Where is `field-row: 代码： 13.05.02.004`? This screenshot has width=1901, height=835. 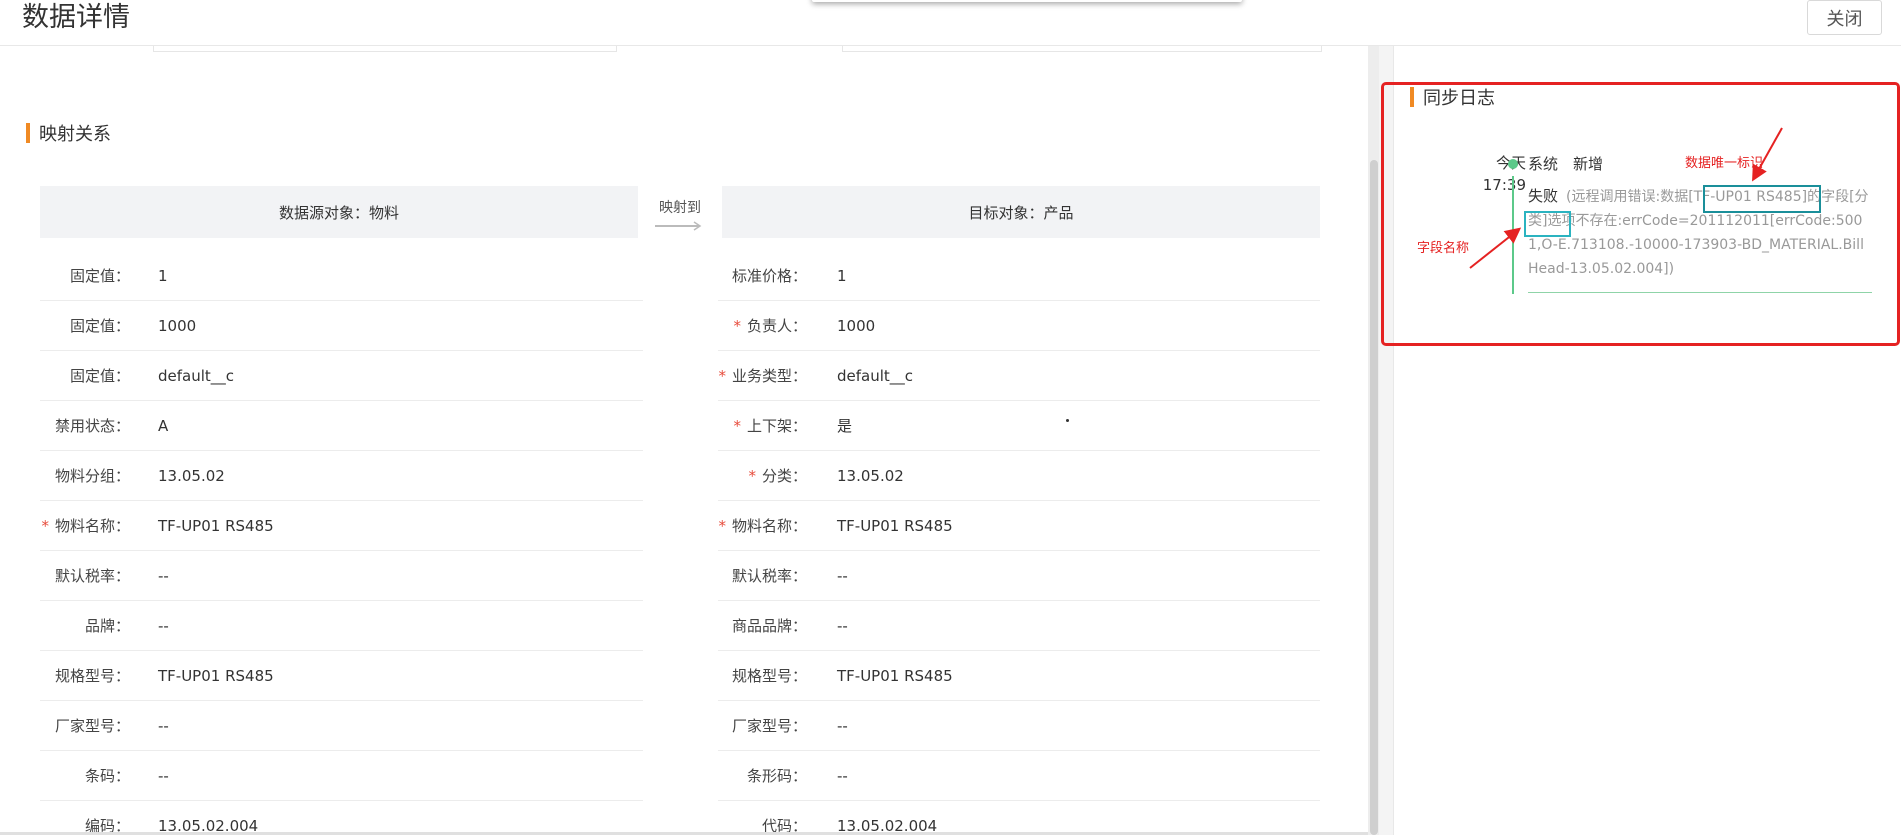 field-row: 代码： 13.05.02.004 is located at coordinates (1019, 818).